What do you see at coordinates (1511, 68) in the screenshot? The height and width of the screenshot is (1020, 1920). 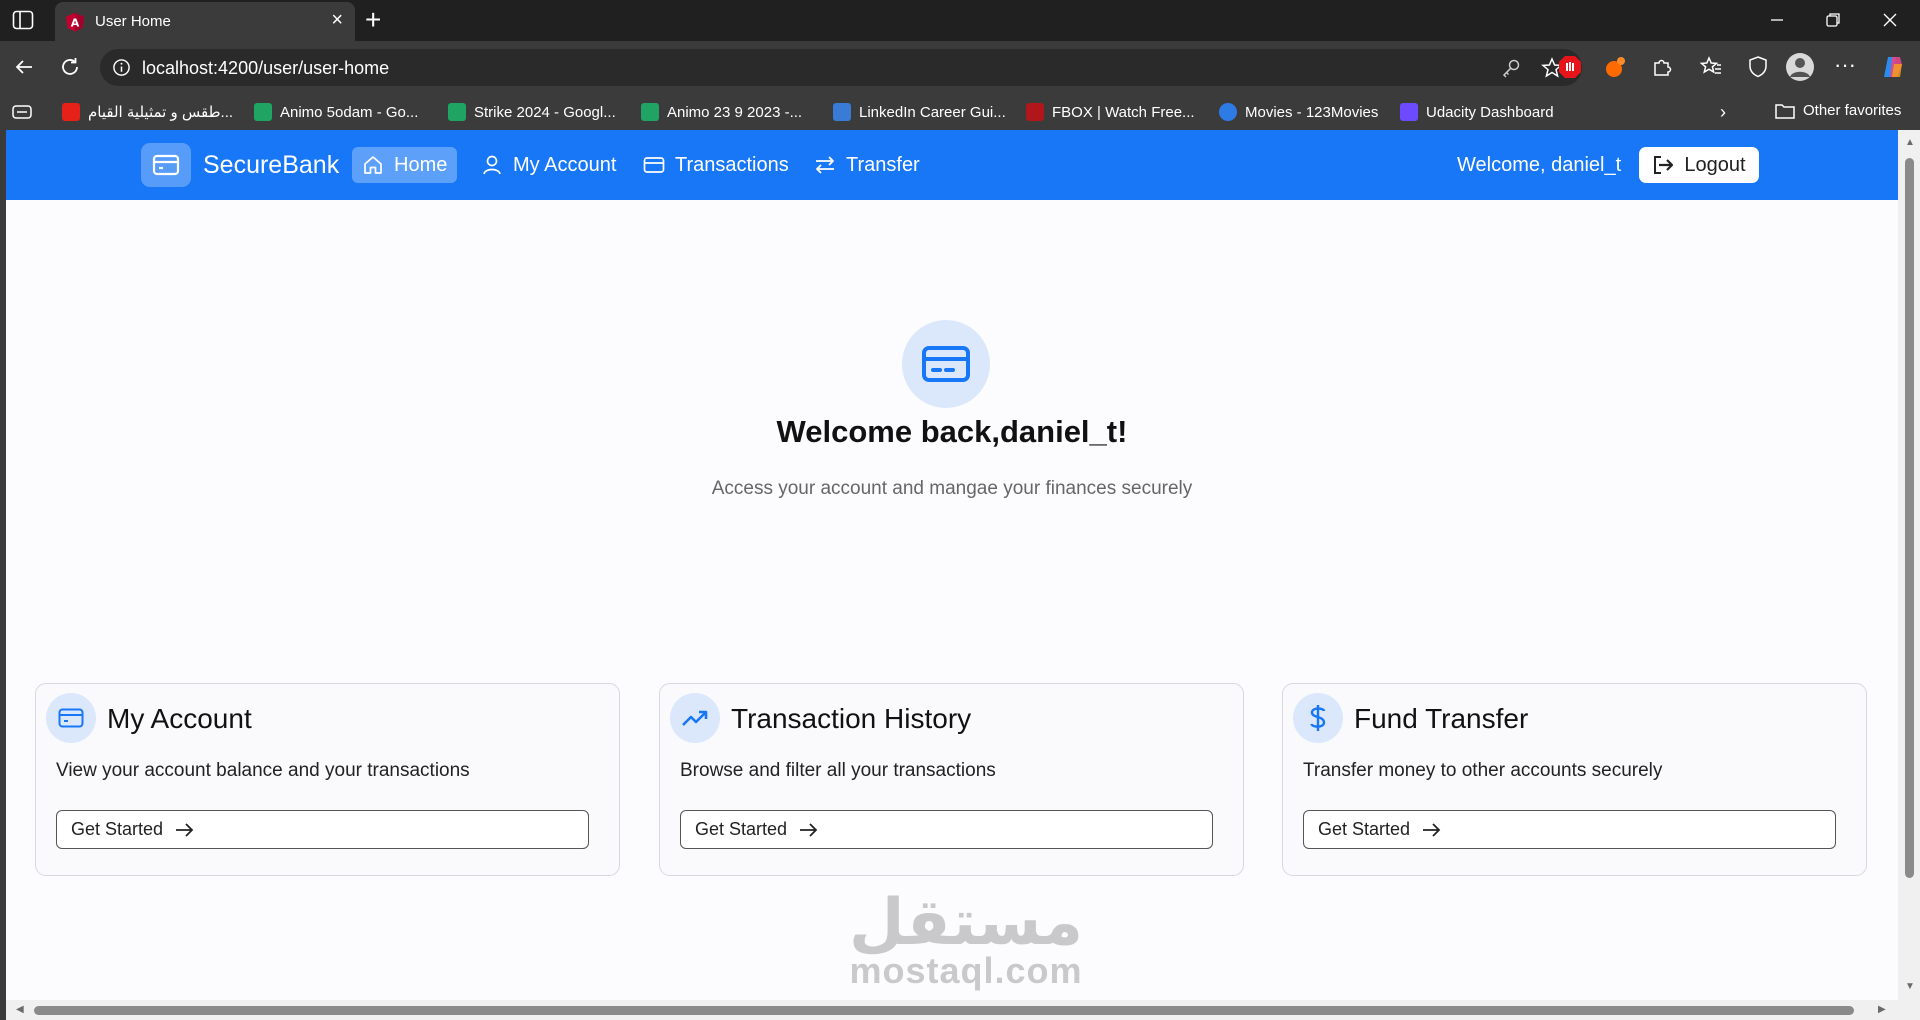 I see `password-key-icon` at bounding box center [1511, 68].